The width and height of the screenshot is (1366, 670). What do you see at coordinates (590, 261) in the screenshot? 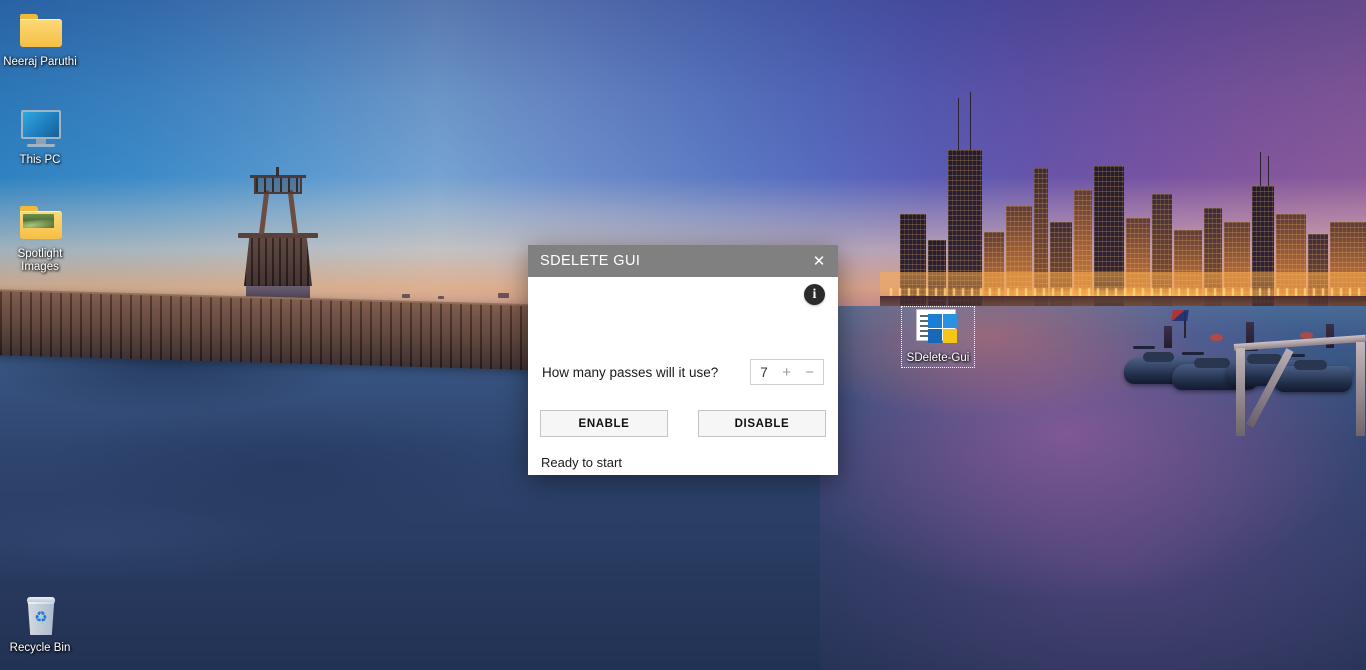
I see `window-title: SDELETE GUI` at bounding box center [590, 261].